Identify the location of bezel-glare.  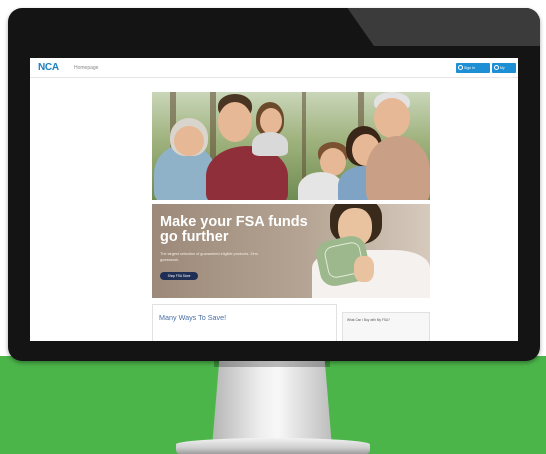
(443, 27).